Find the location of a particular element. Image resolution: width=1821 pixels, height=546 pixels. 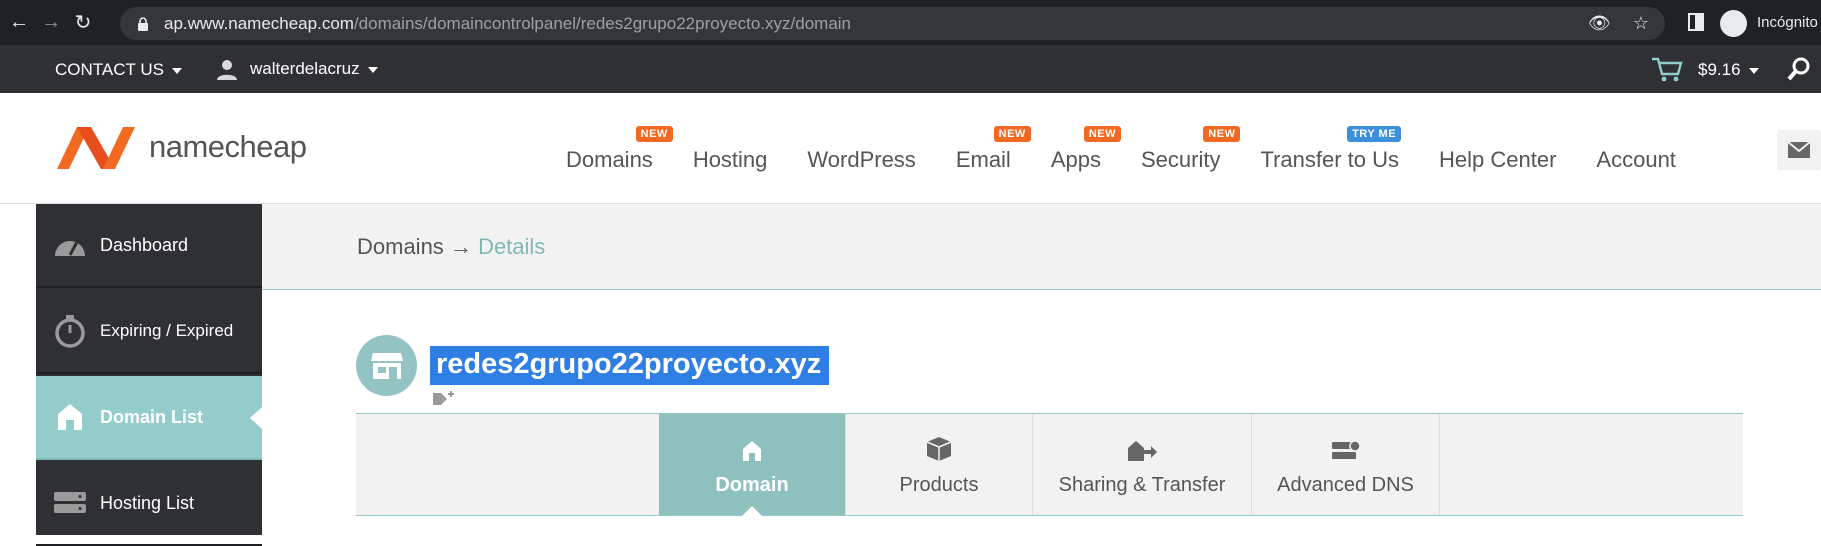

eye-off-icon: 👁 is located at coordinates (1599, 23).